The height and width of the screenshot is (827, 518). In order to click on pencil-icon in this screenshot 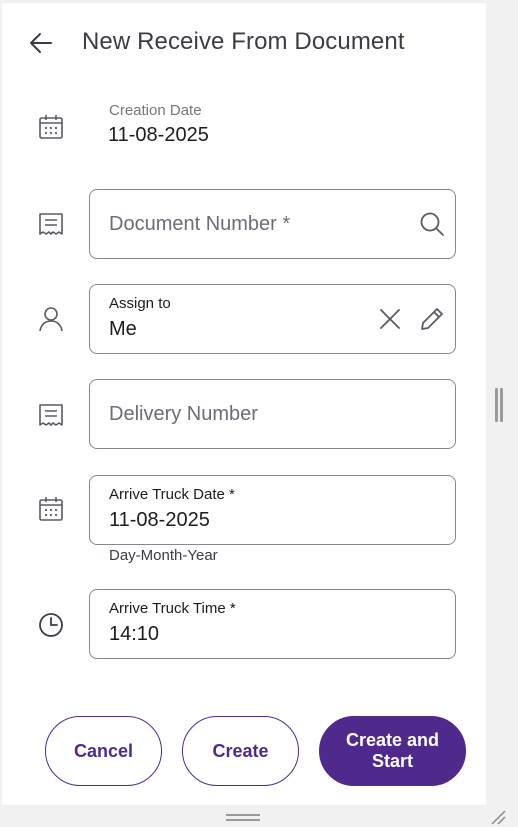, I will do `click(432, 319)`.